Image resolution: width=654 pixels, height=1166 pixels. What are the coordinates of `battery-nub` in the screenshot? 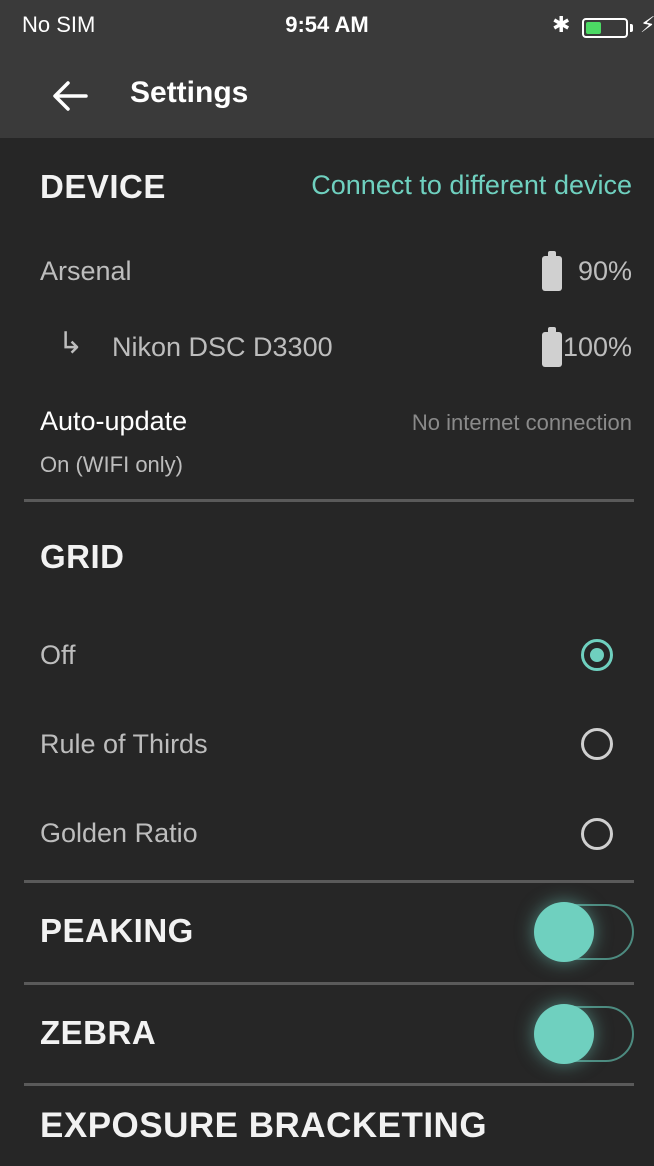 It's located at (631, 28).